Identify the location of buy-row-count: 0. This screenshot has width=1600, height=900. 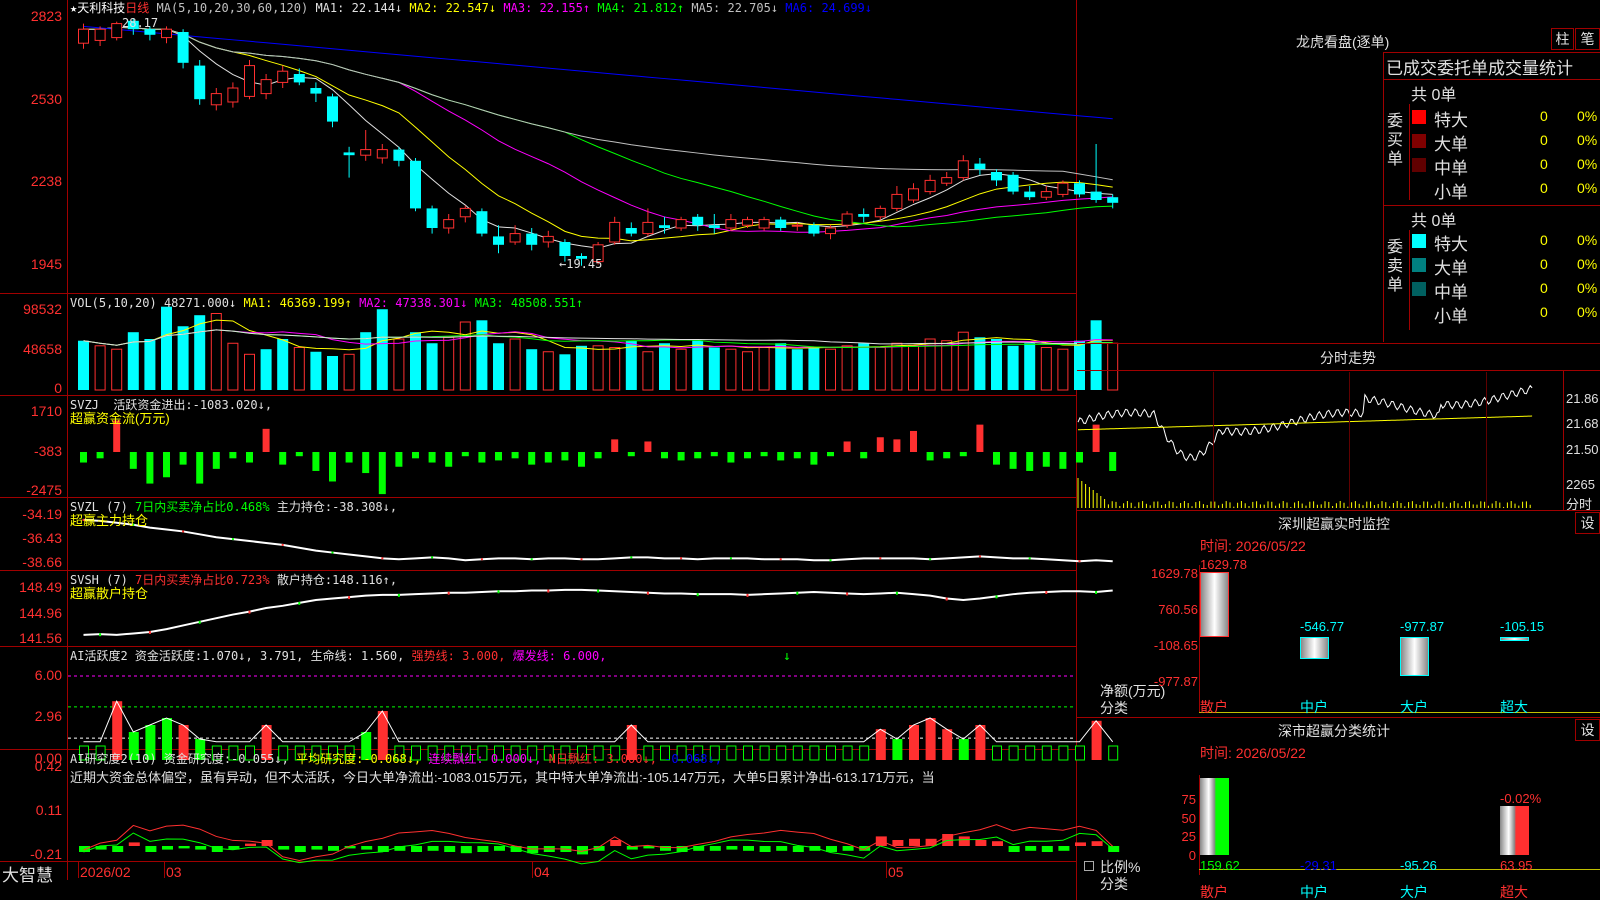
(1544, 116).